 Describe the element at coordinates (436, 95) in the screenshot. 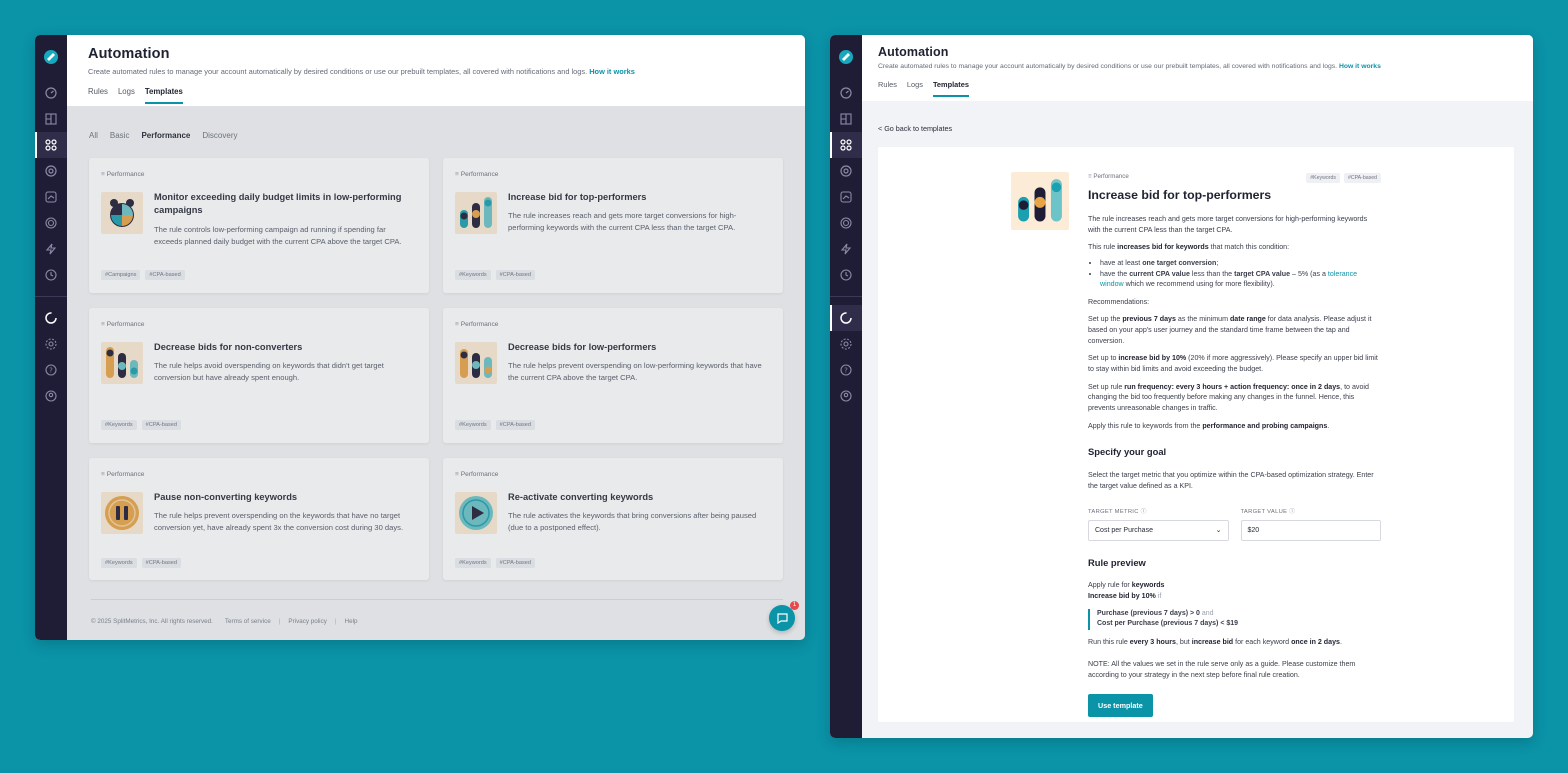

I see `tab-bar: Rules Logs Templates` at that location.